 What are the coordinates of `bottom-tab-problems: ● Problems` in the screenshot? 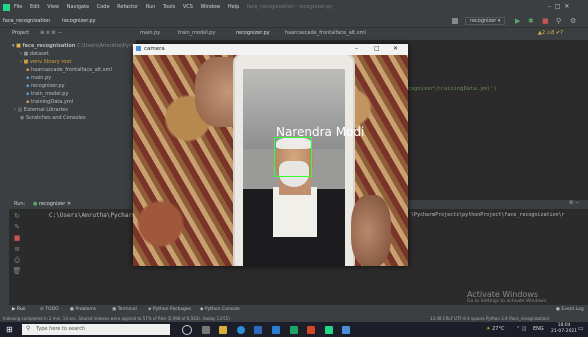 It's located at (83, 309).